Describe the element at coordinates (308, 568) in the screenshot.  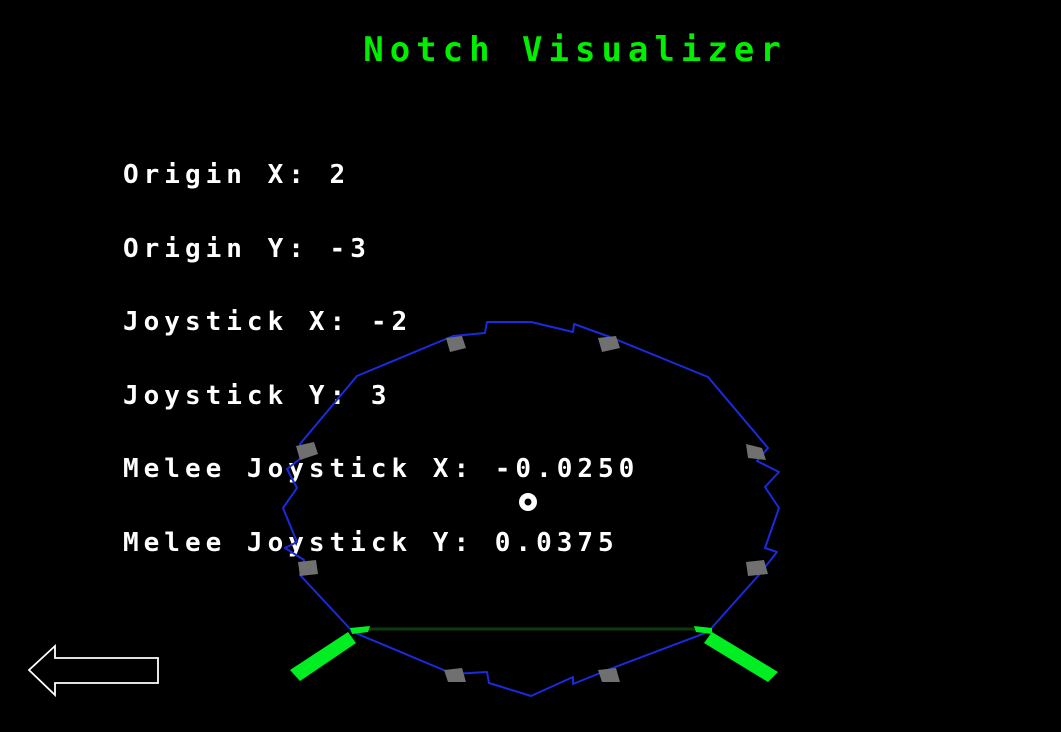
I see `notch-marker-left-down` at that location.